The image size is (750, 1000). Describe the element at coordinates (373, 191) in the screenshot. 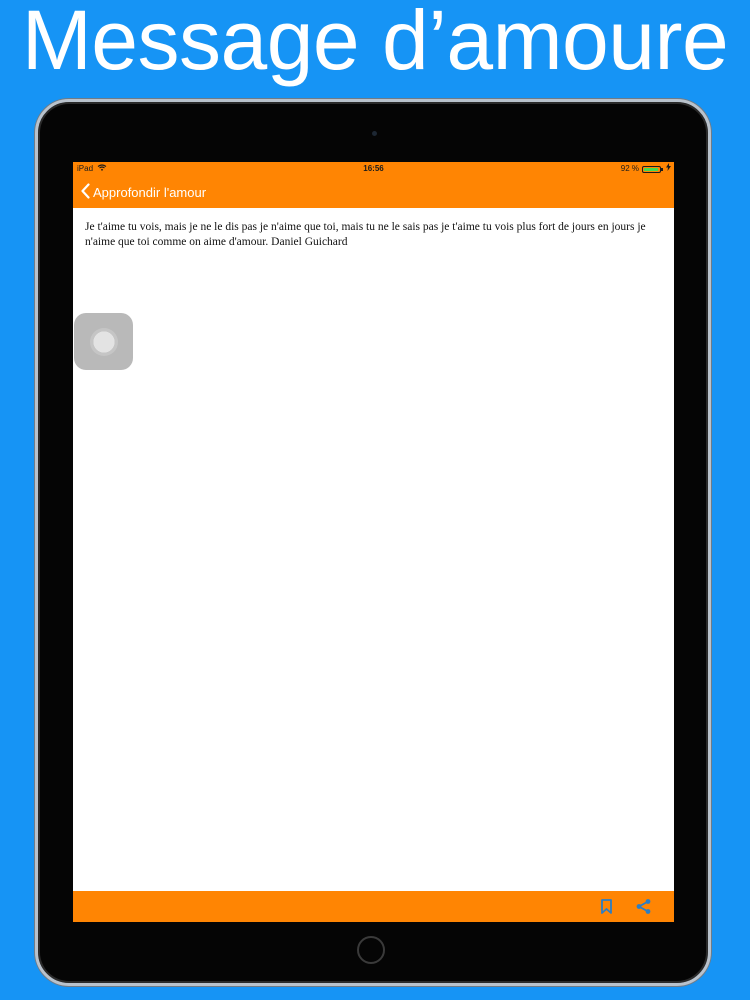

I see `navigation-bar: Approfondir l'amour` at that location.